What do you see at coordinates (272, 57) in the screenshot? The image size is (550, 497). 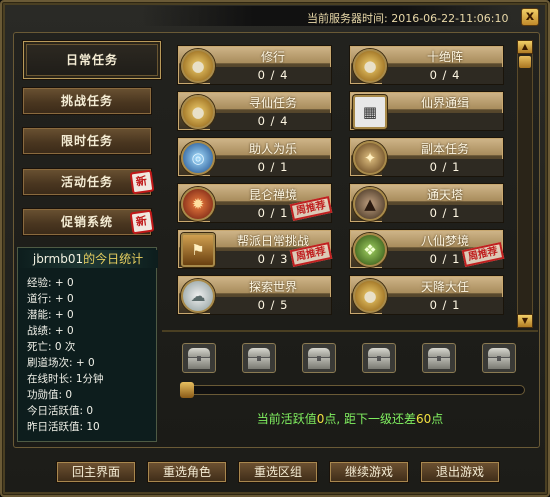 I see `task-name: 修行` at bounding box center [272, 57].